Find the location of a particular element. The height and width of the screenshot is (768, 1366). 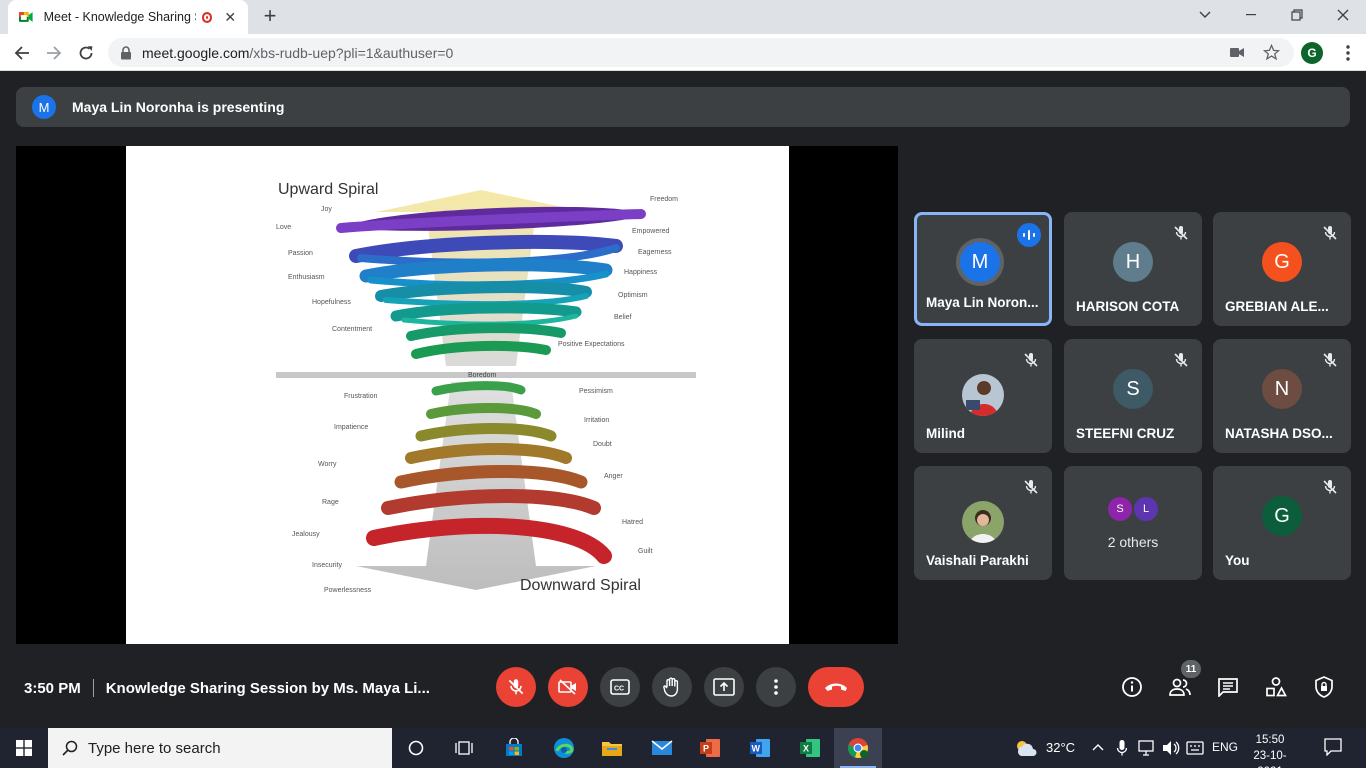

emotion-label: Pessimism is located at coordinates (596, 391).